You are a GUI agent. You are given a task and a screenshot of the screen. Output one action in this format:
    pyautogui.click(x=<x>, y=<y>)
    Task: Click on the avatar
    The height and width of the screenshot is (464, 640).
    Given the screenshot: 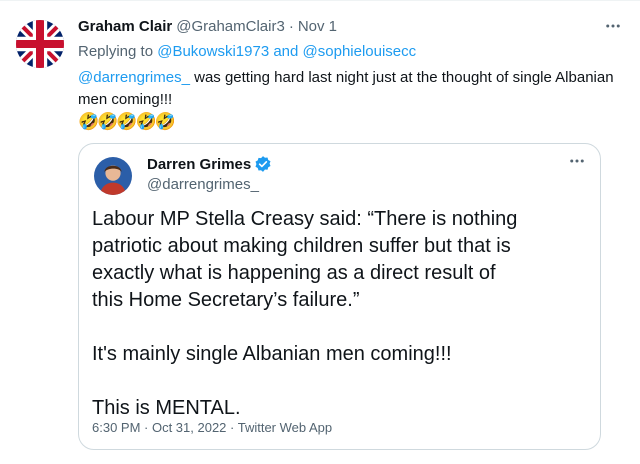 What is the action you would take?
    pyautogui.click(x=40, y=44)
    